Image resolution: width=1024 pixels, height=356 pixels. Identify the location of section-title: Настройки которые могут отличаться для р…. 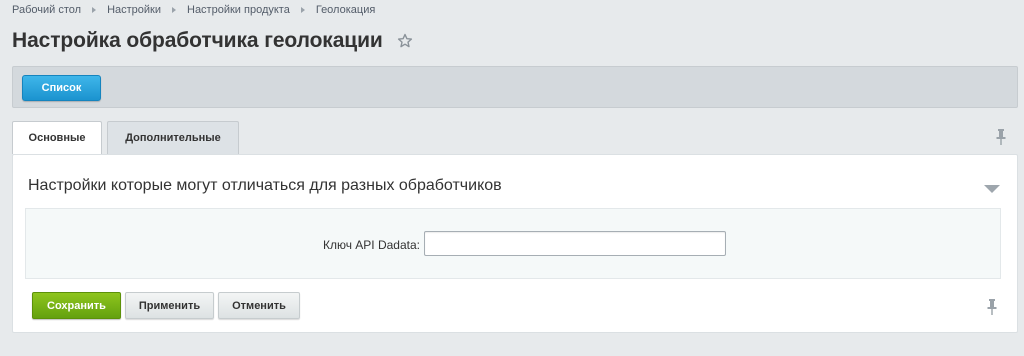
(265, 185).